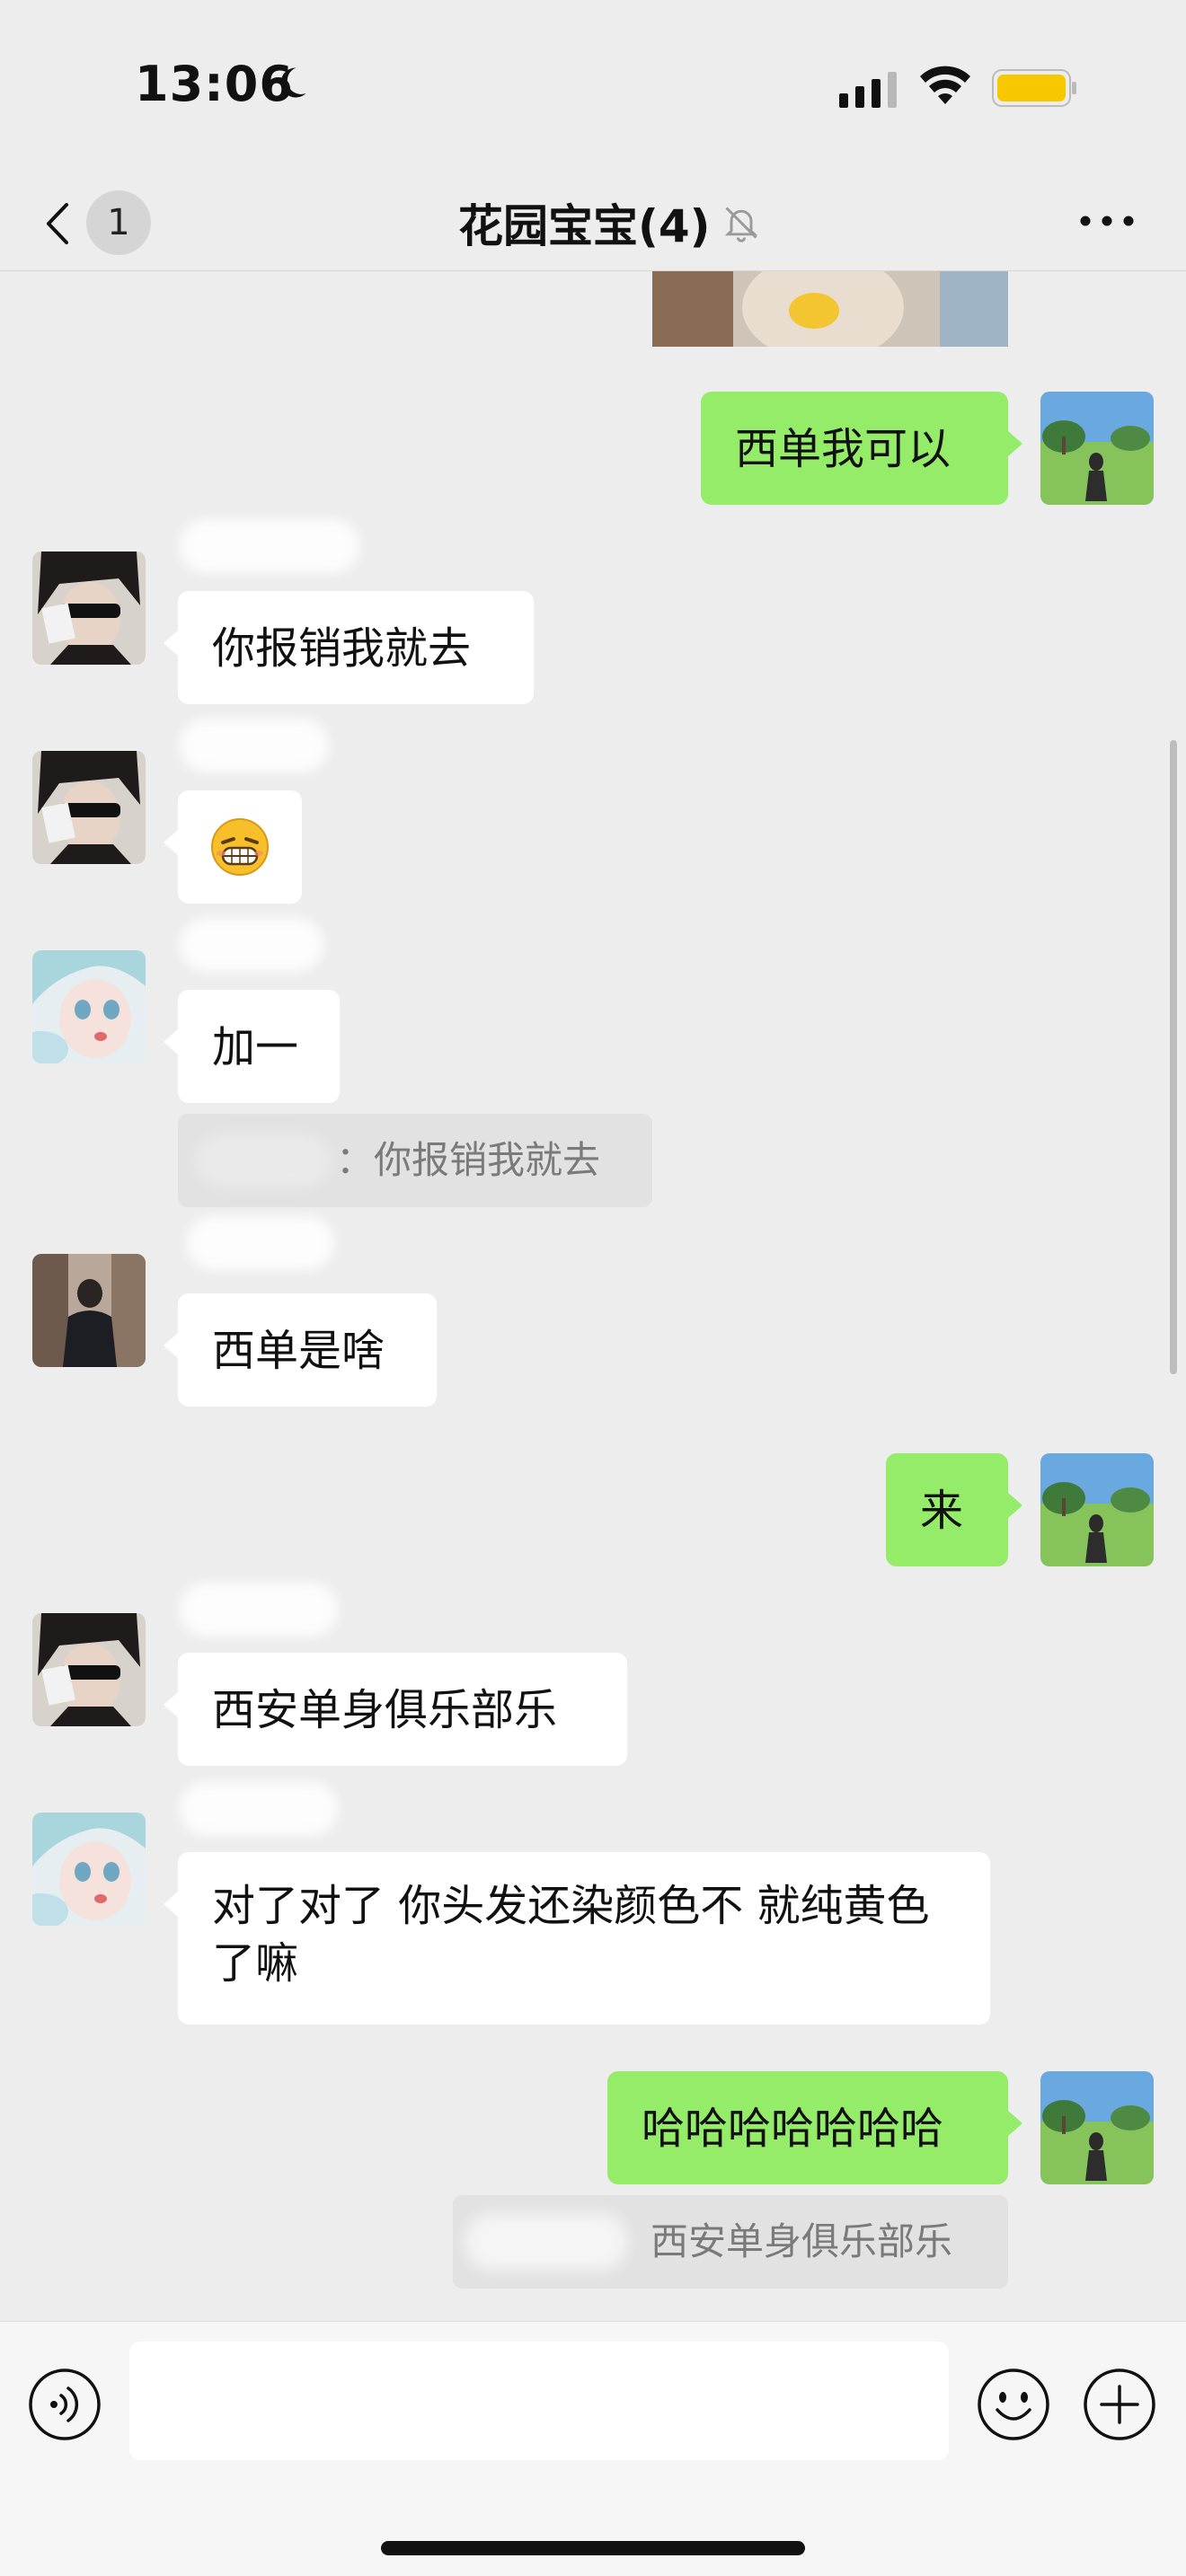 This screenshot has height=2576, width=1186. I want to click on message-text: 西单是啥, so click(298, 1351).